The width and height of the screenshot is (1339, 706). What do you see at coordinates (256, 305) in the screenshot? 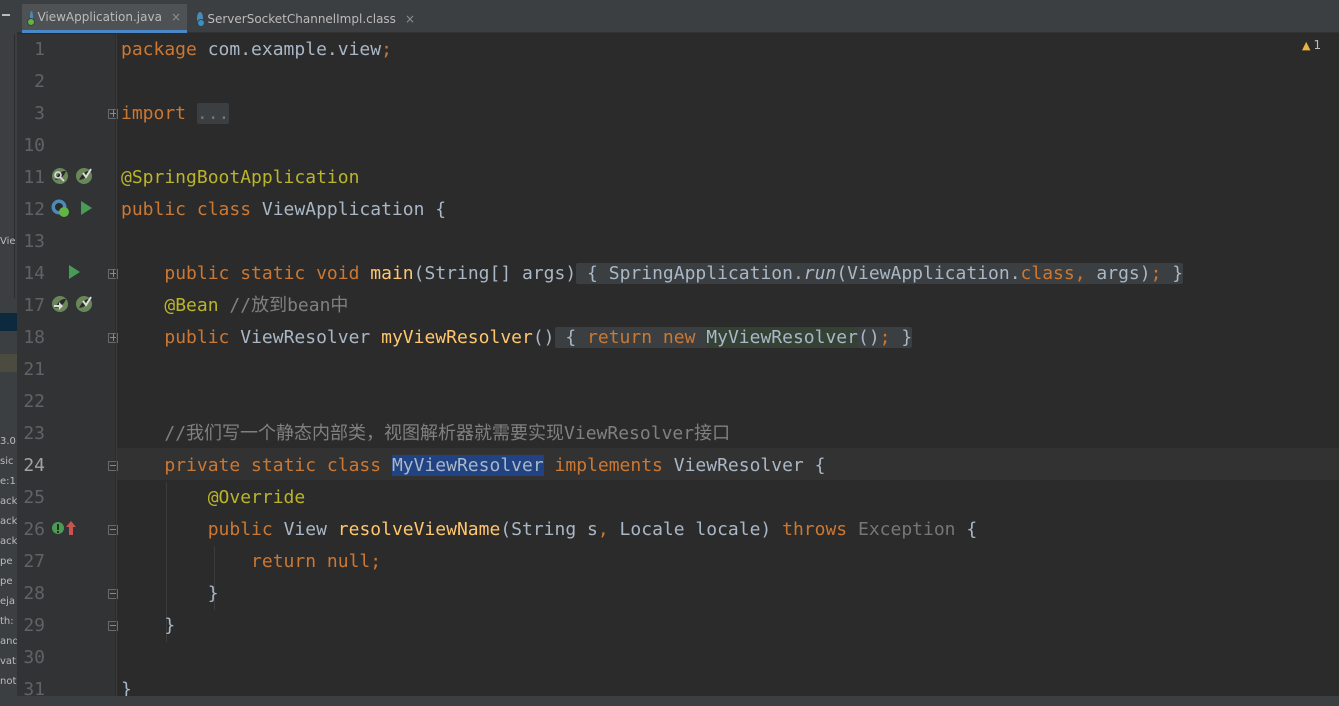
I see `code-line-17: @Bean //放到bean中` at bounding box center [256, 305].